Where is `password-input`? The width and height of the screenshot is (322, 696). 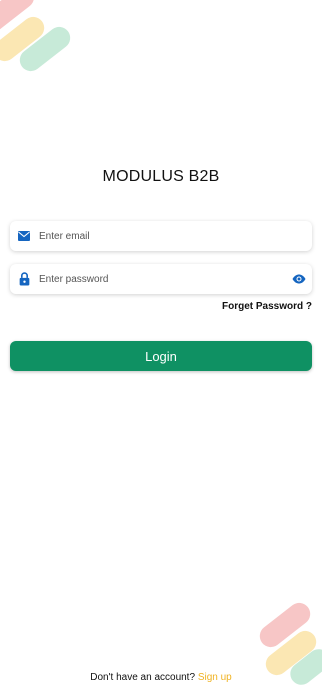
password-input is located at coordinates (165, 279).